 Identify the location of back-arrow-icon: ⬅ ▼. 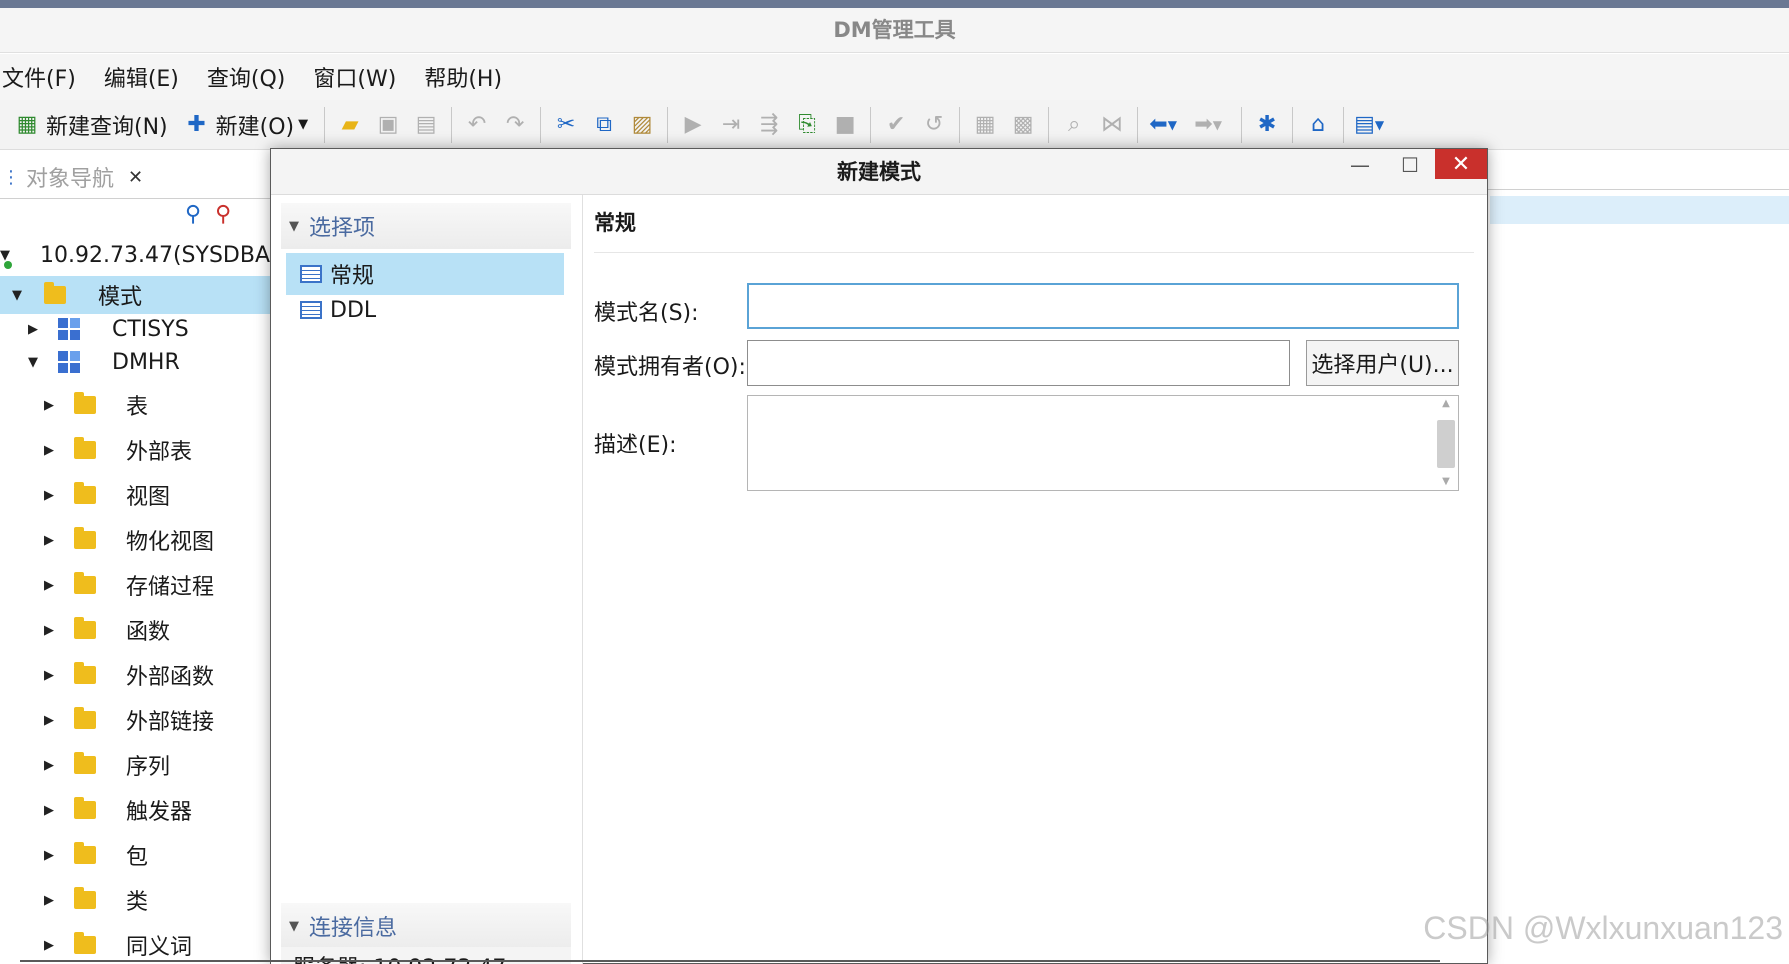
(1163, 125).